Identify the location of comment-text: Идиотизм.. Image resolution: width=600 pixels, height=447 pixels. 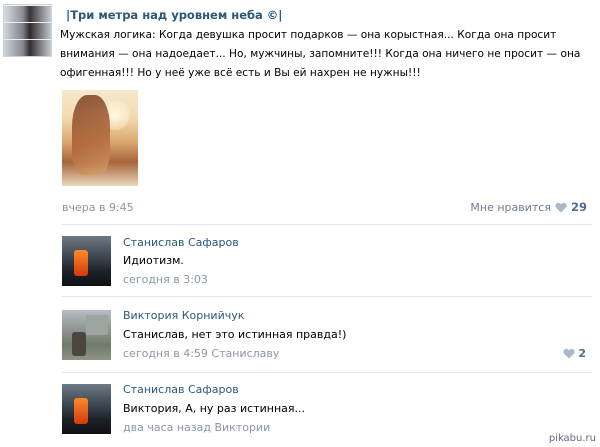
(153, 260).